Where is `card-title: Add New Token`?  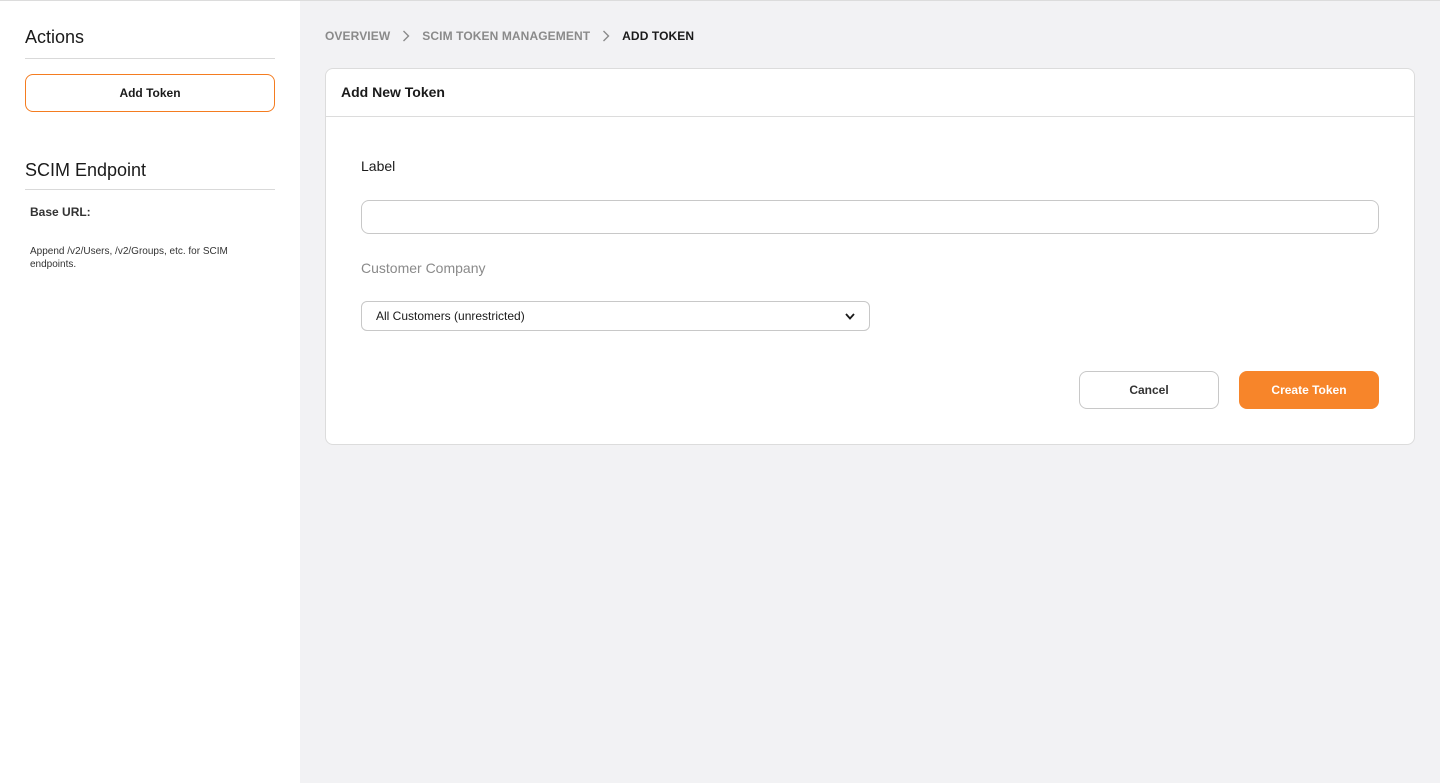
card-title: Add New Token is located at coordinates (870, 93).